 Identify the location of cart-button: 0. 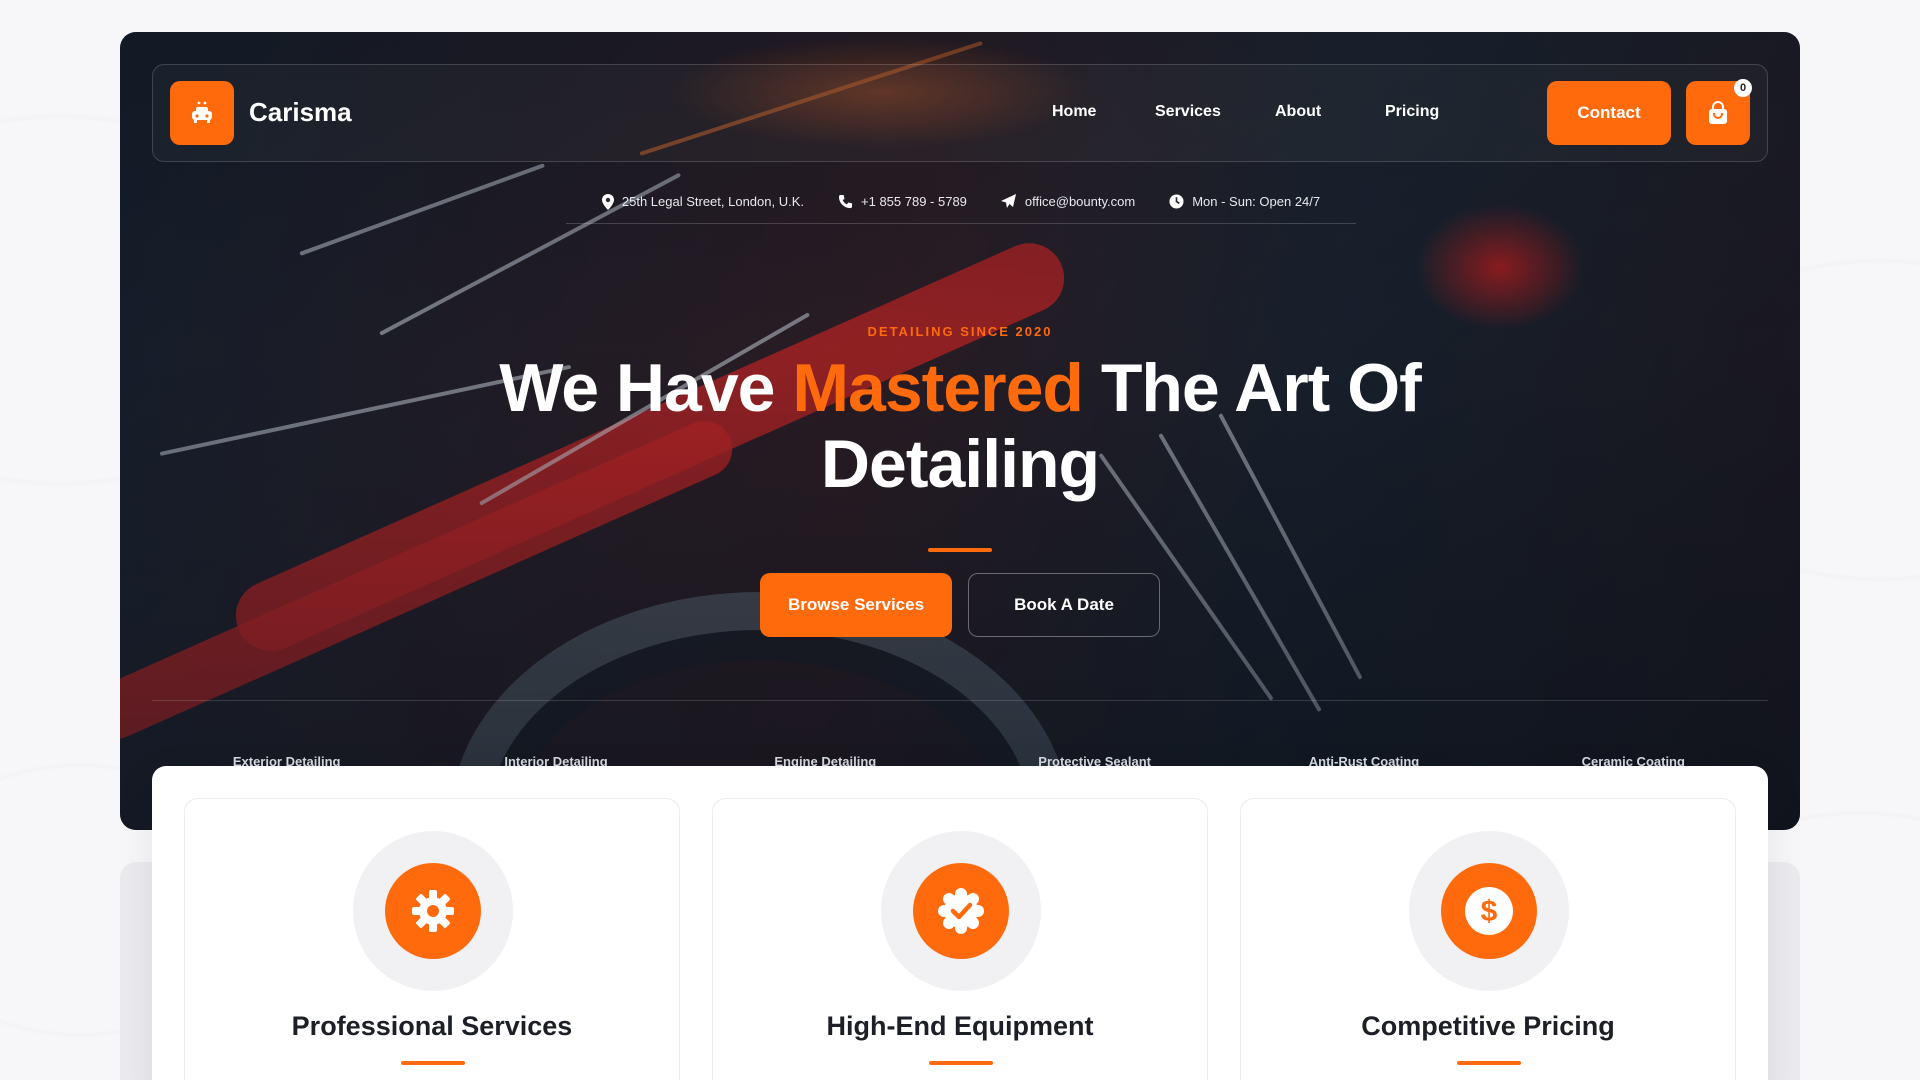
(1719, 112).